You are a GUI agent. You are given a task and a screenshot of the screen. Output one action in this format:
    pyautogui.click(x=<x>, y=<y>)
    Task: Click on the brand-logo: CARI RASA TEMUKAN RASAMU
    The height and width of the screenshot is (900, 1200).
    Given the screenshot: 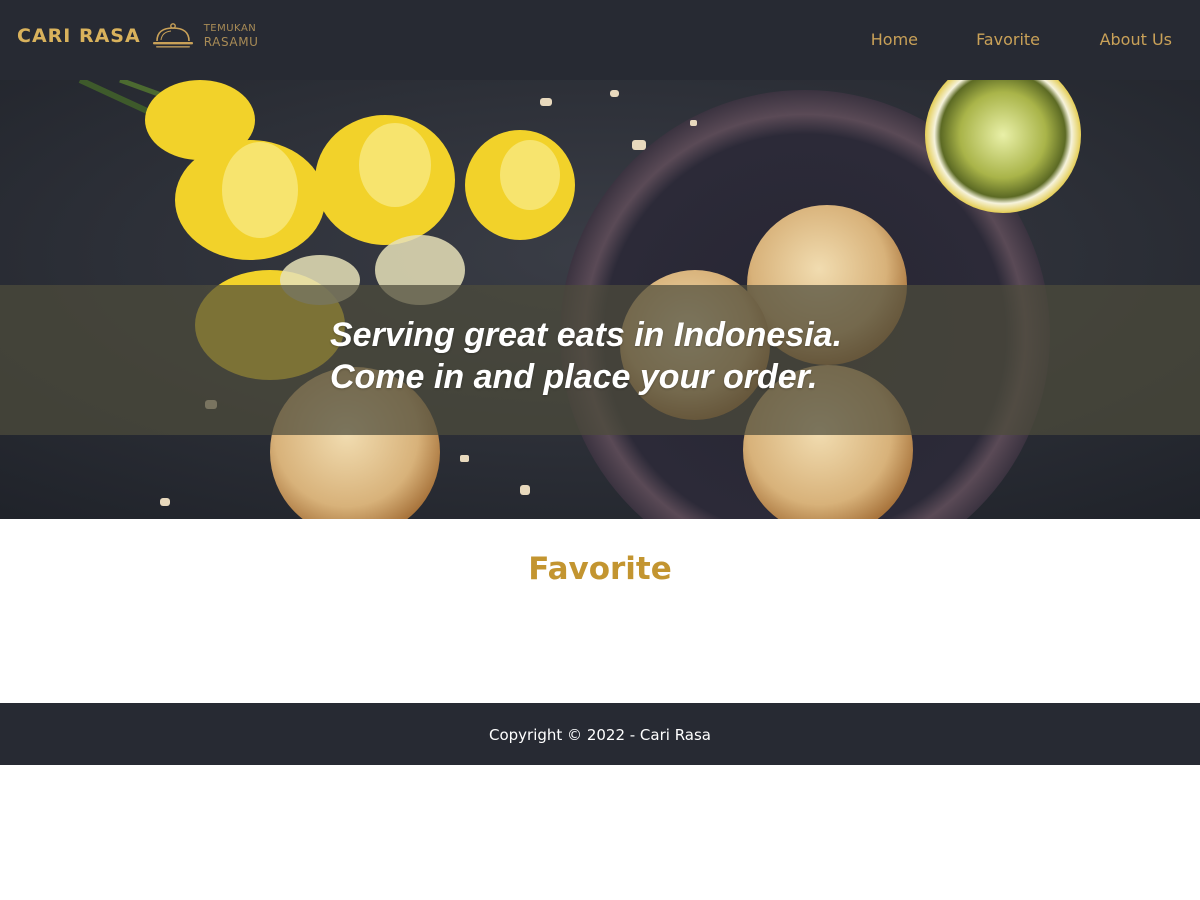 What is the action you would take?
    pyautogui.click(x=138, y=36)
    